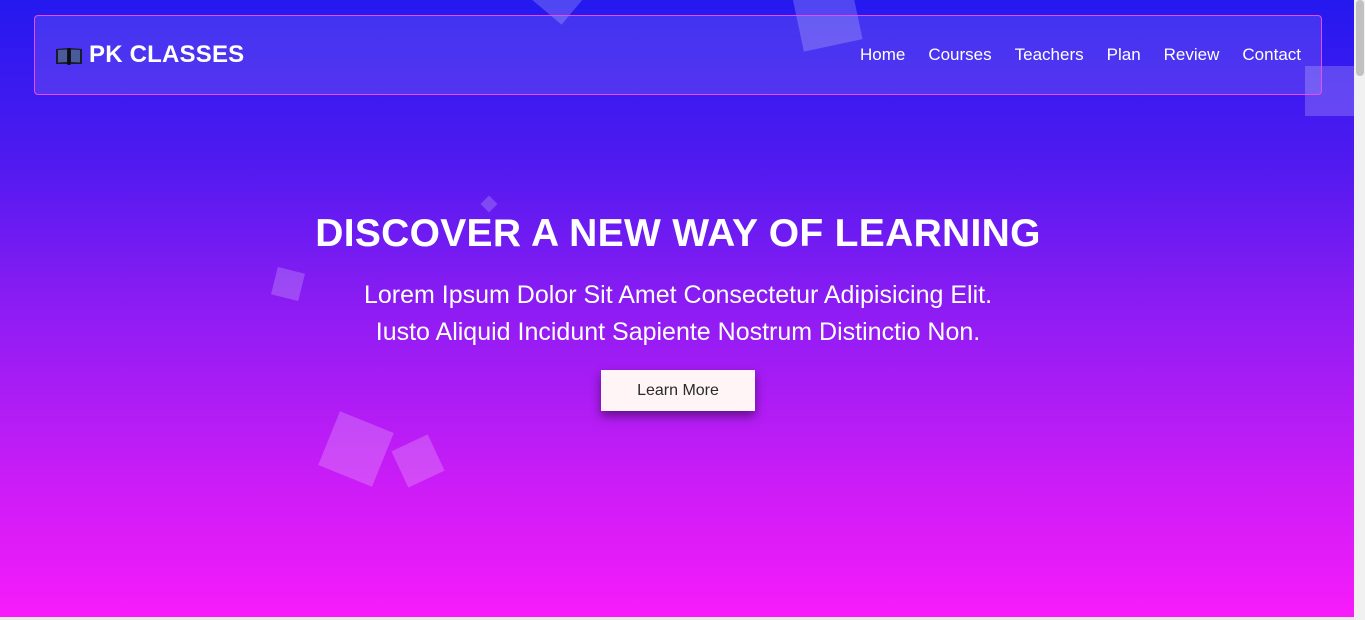  I want to click on scrollbar-track, so click(1359, 310).